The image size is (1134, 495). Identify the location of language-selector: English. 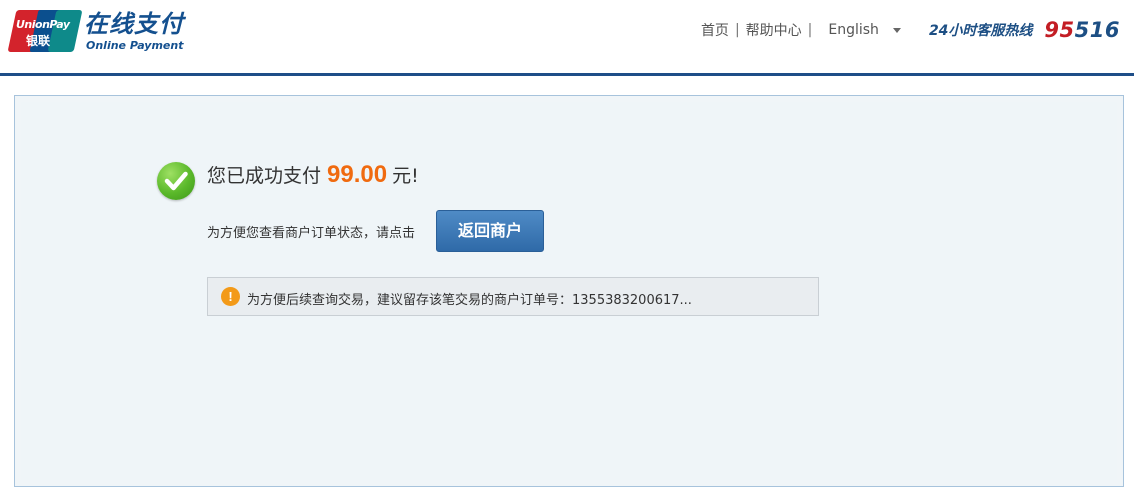
(864, 30).